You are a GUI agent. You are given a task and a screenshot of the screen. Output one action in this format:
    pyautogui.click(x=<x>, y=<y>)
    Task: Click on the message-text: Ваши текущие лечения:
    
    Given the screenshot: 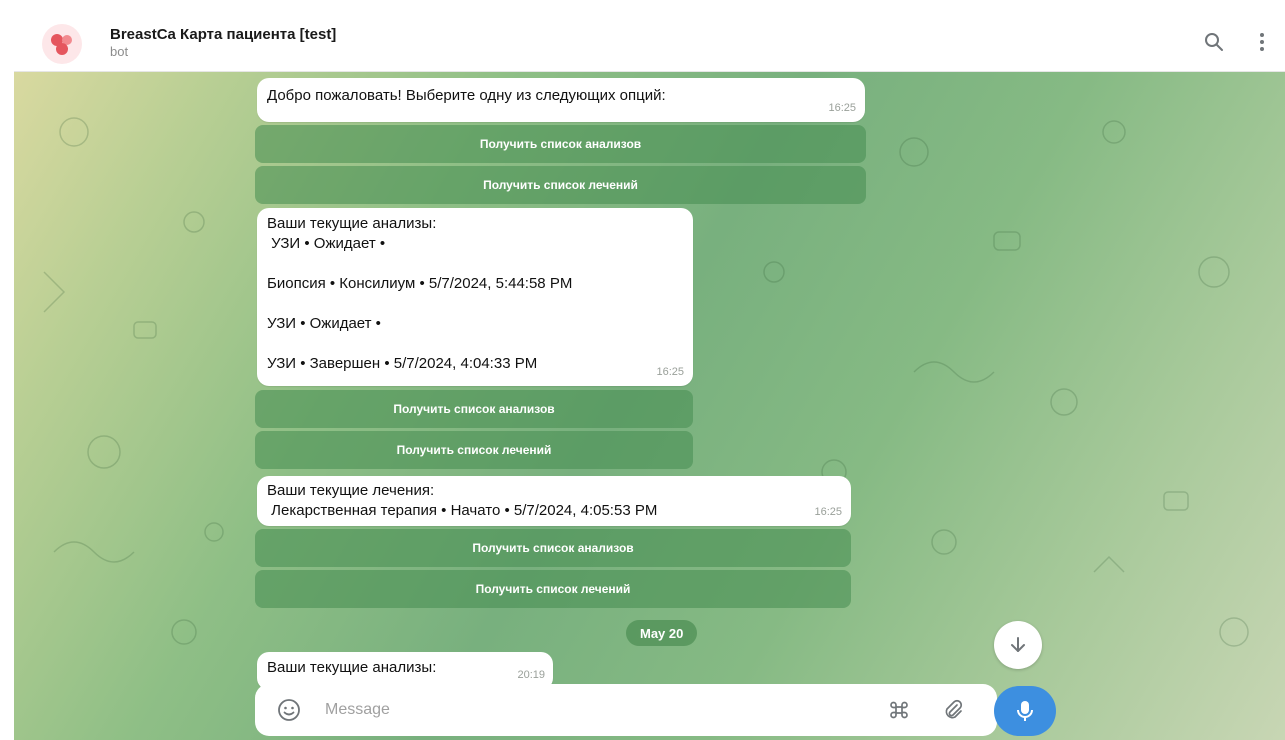 What is the action you would take?
    pyautogui.click(x=351, y=490)
    